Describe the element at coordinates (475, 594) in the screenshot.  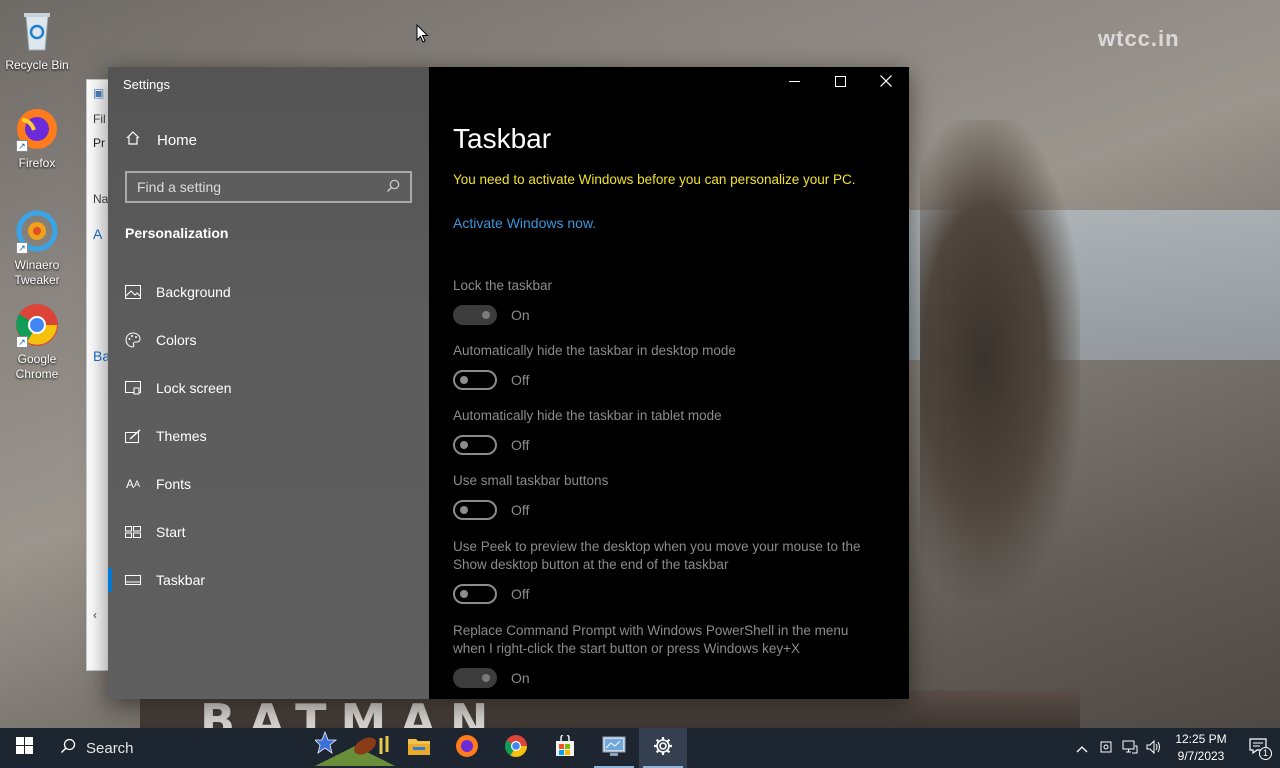
I see `peek-toggle` at that location.